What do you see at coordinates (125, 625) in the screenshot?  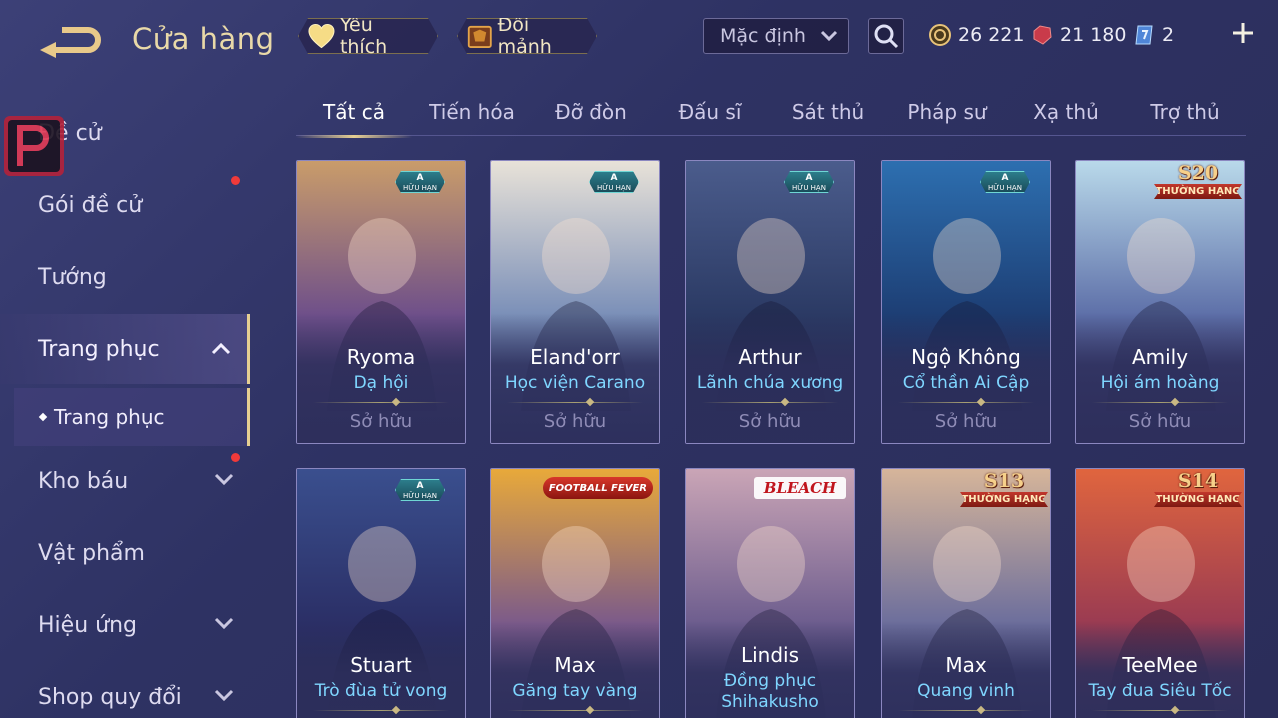 I see `sidebar-item-effects: Hiệu ứng` at bounding box center [125, 625].